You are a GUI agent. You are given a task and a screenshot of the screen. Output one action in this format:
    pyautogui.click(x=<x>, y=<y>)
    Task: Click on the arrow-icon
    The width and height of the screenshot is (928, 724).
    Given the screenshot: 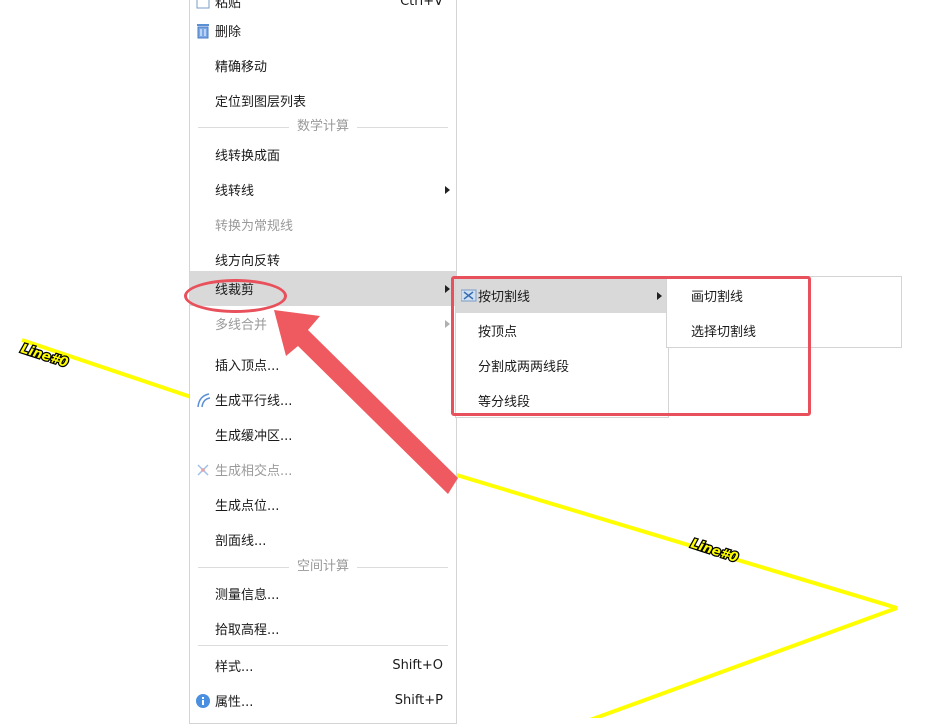 What is the action you would take?
    pyautogui.click(x=366, y=402)
    